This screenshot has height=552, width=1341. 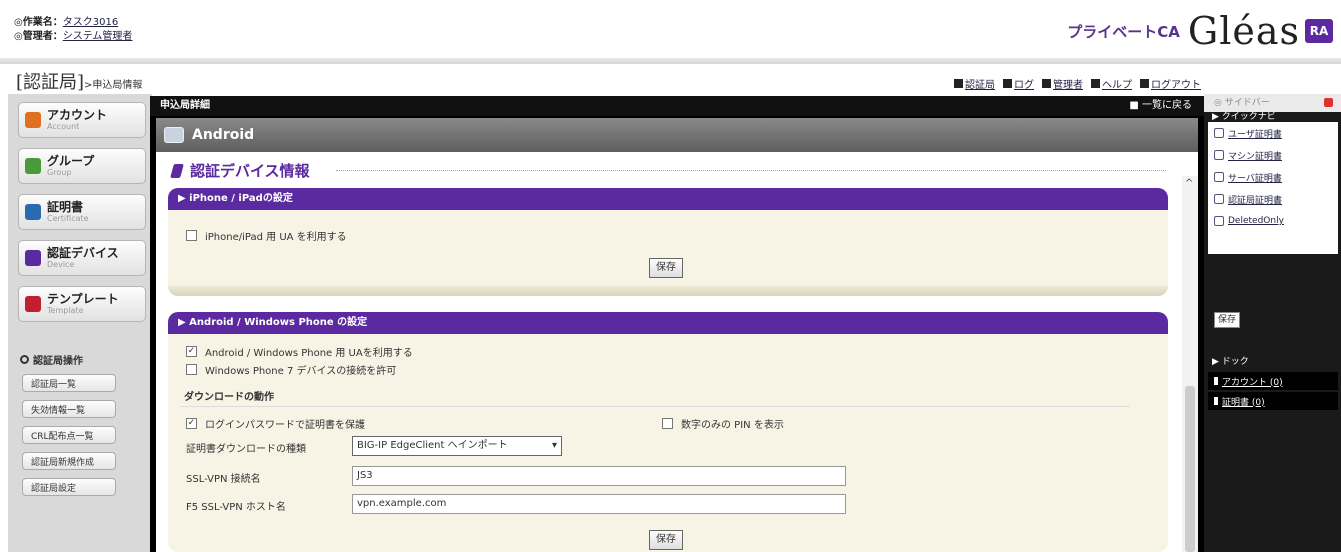 I want to click on quicknav-server-cert-label: サーバ証明書, so click(x=1255, y=177).